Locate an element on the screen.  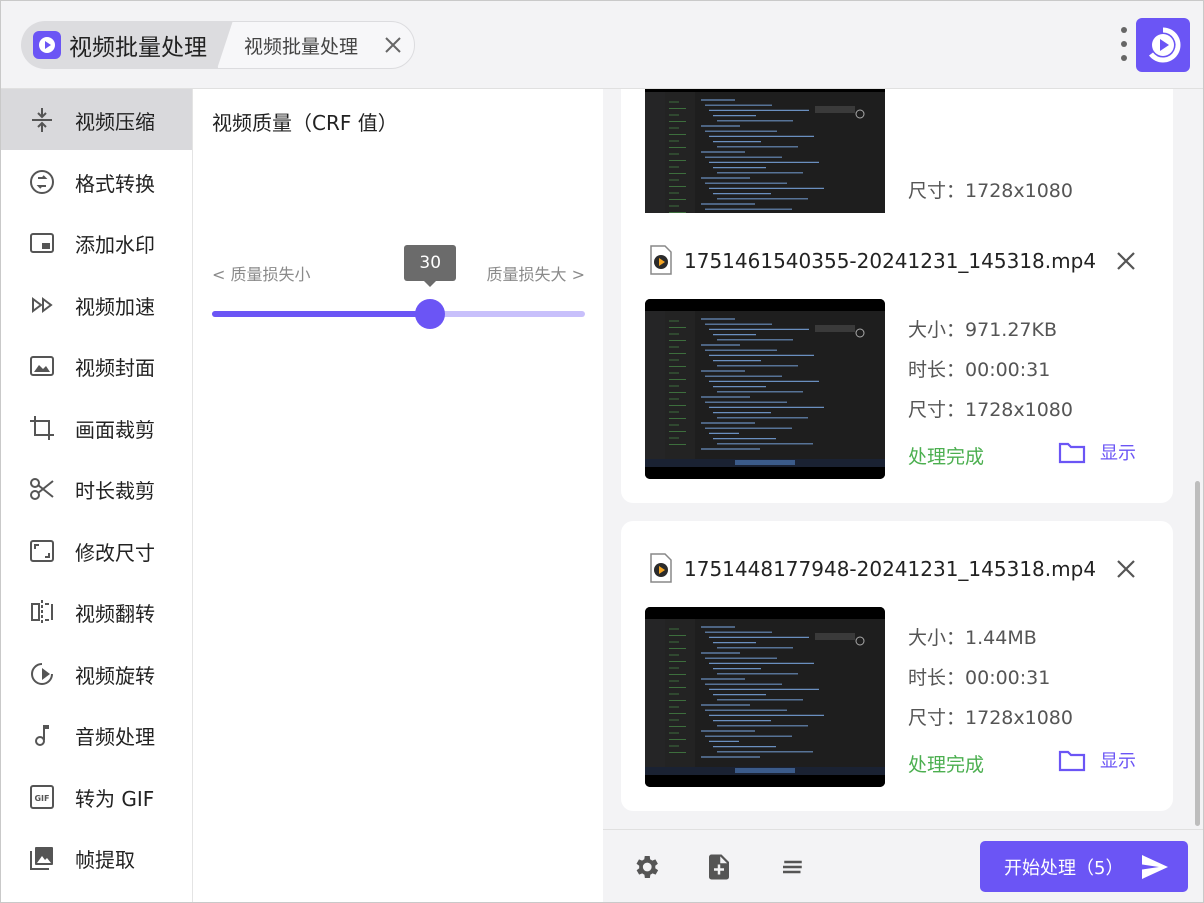
file-size: 大小：1.44MB is located at coordinates (972, 638).